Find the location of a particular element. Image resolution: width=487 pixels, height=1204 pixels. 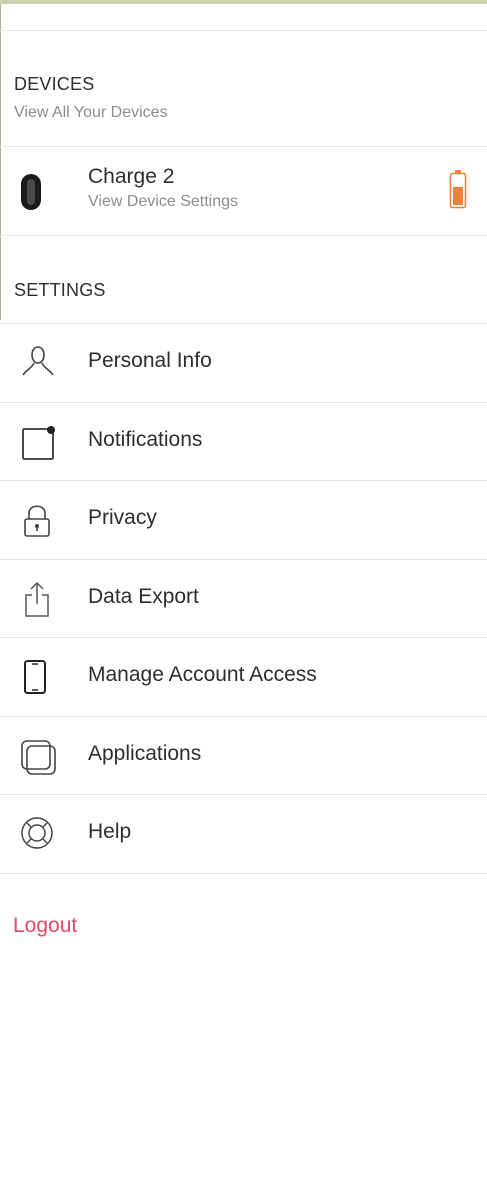

settings-item-label: Applications is located at coordinates (145, 753).